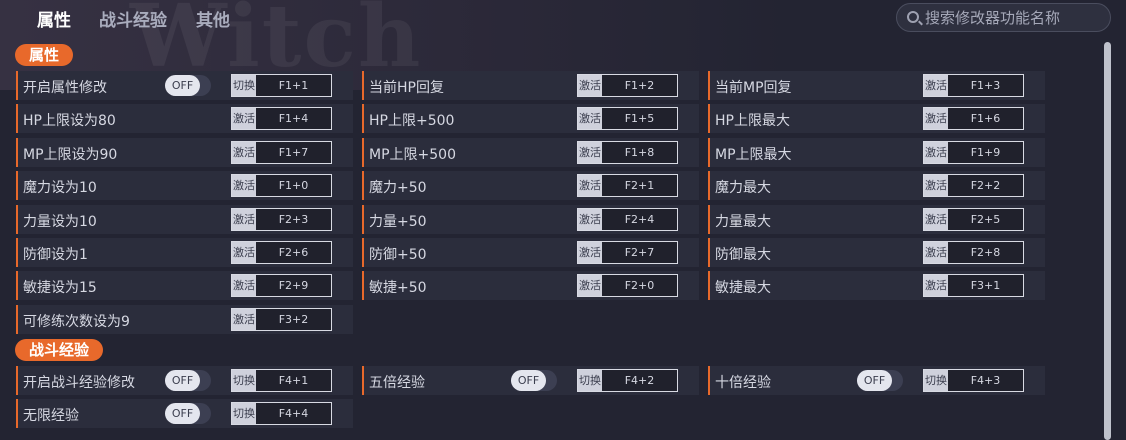  I want to click on section-header: 属性, so click(44, 55).